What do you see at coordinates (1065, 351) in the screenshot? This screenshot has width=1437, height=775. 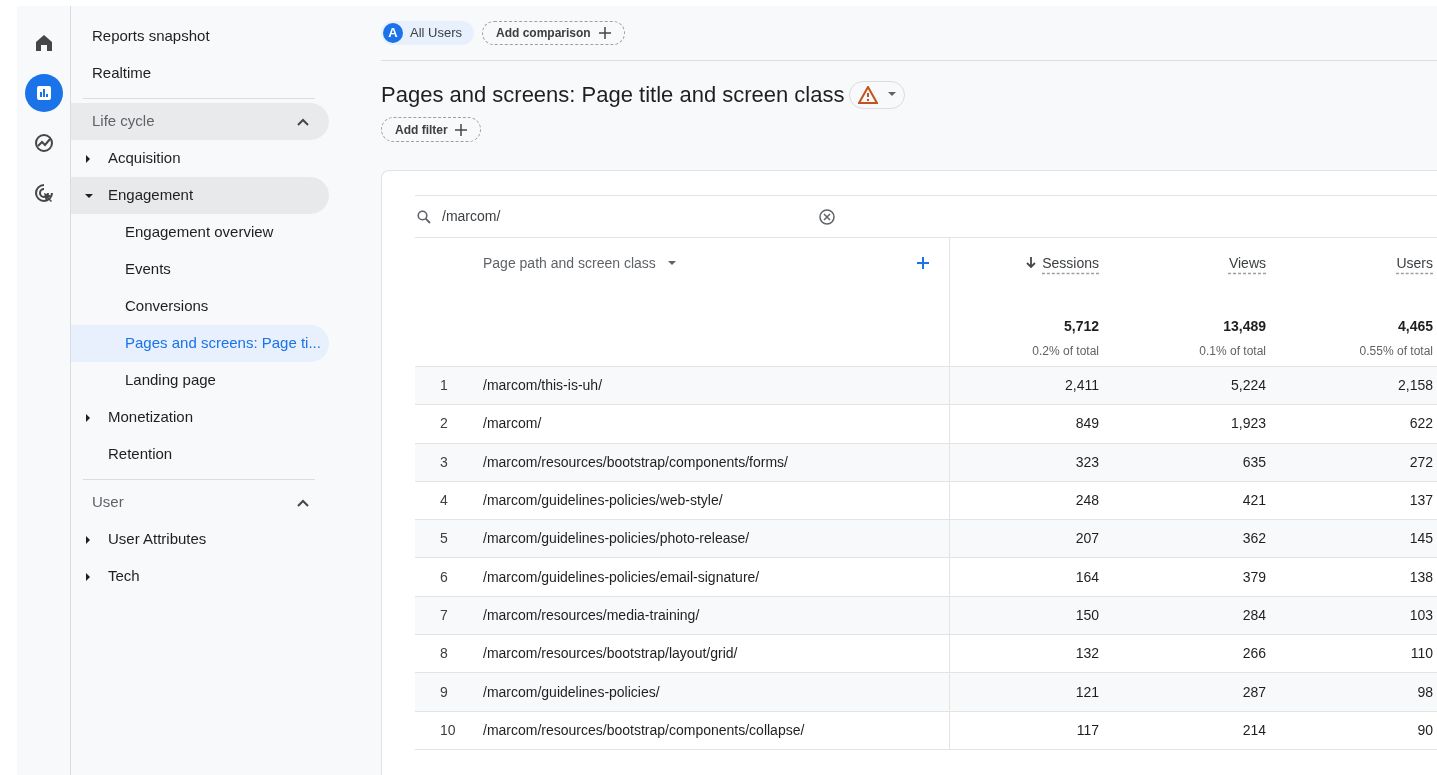 I see `total-share: 0.2% of total` at bounding box center [1065, 351].